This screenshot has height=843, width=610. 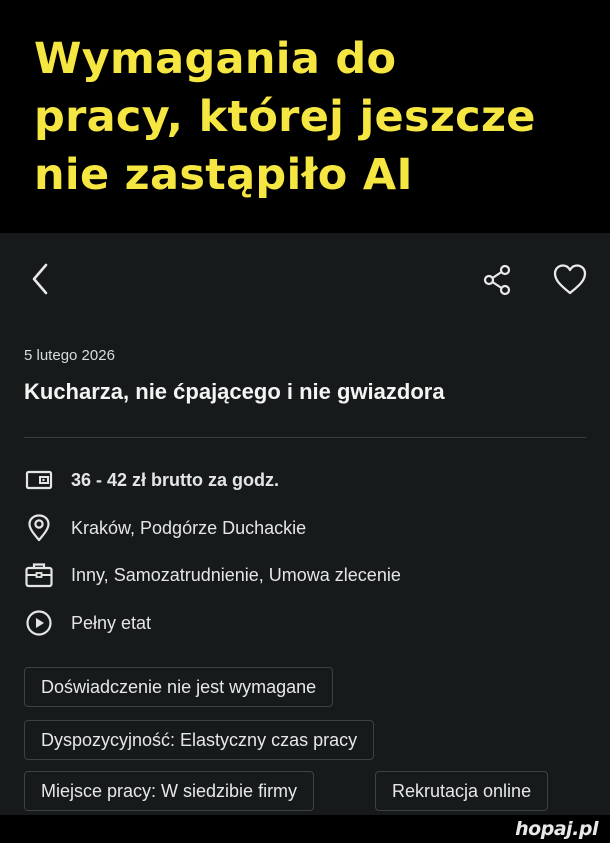 I want to click on tag-chip: Dyspozycyjność: Elastyczny czas pracy, so click(x=199, y=740).